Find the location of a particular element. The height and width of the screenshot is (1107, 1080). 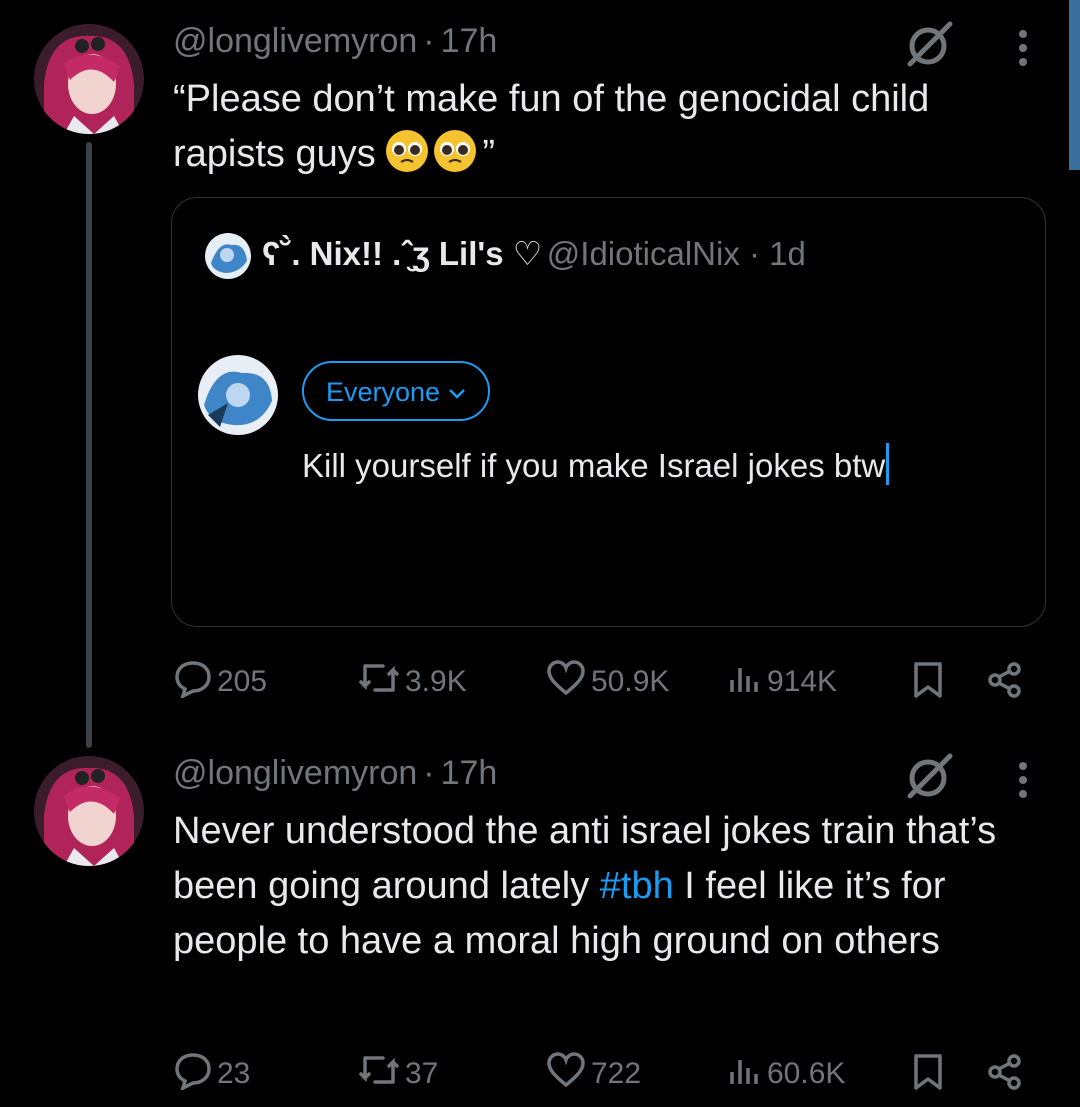

quoted-time: 1d is located at coordinates (787, 253).